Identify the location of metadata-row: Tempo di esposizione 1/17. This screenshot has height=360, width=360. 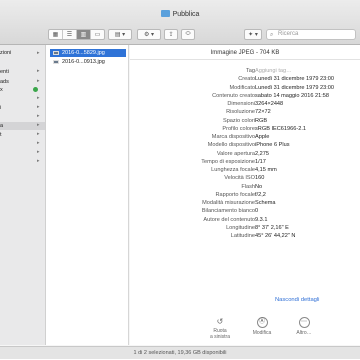
(245, 162).